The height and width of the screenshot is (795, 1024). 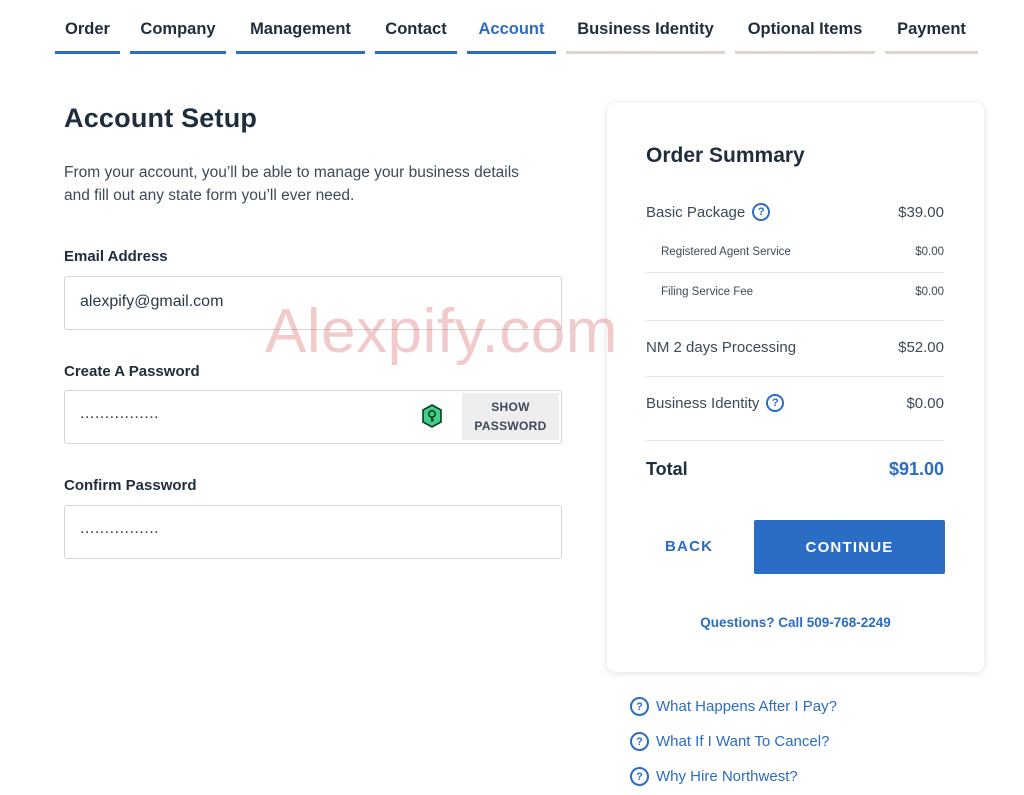 What do you see at coordinates (707, 292) in the screenshot?
I see `filing-fee-label: Filing Service Fee` at bounding box center [707, 292].